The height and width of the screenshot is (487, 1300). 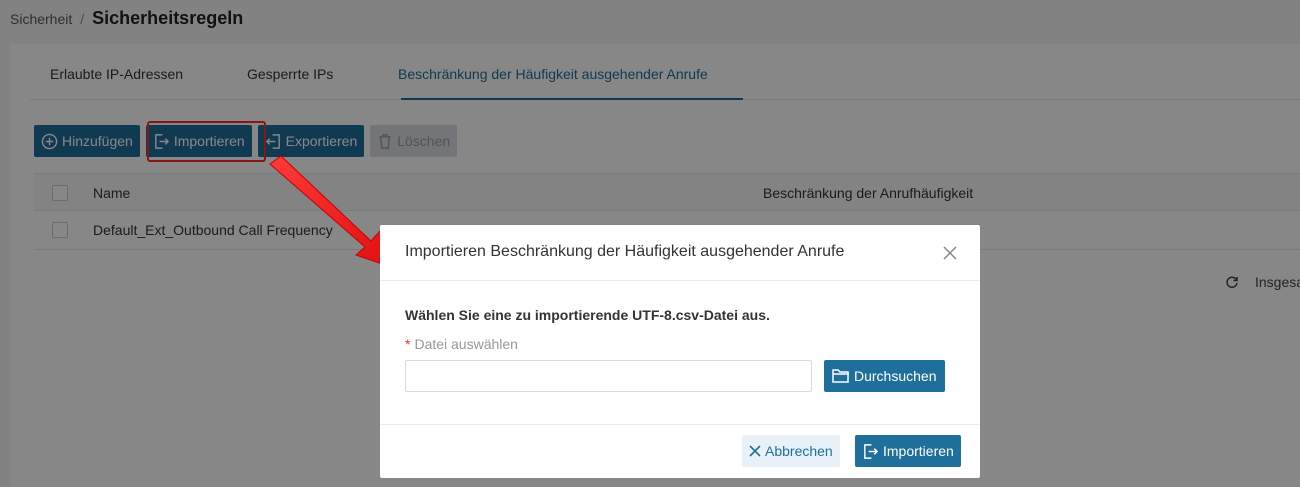 What do you see at coordinates (408, 344) in the screenshot?
I see `required-marker: *` at bounding box center [408, 344].